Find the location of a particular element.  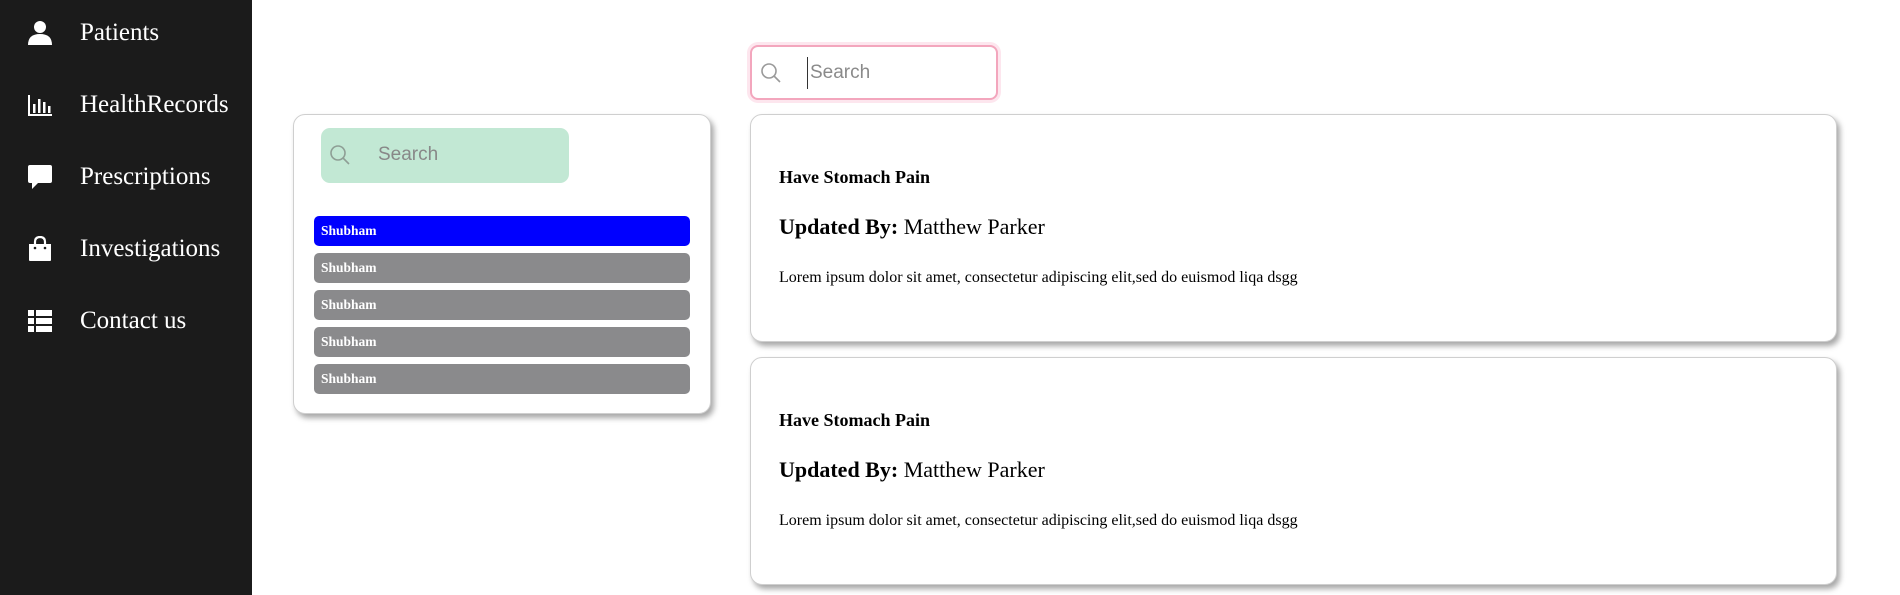

sidebar-item-healthrecords: HealthRecords is located at coordinates (126, 105).